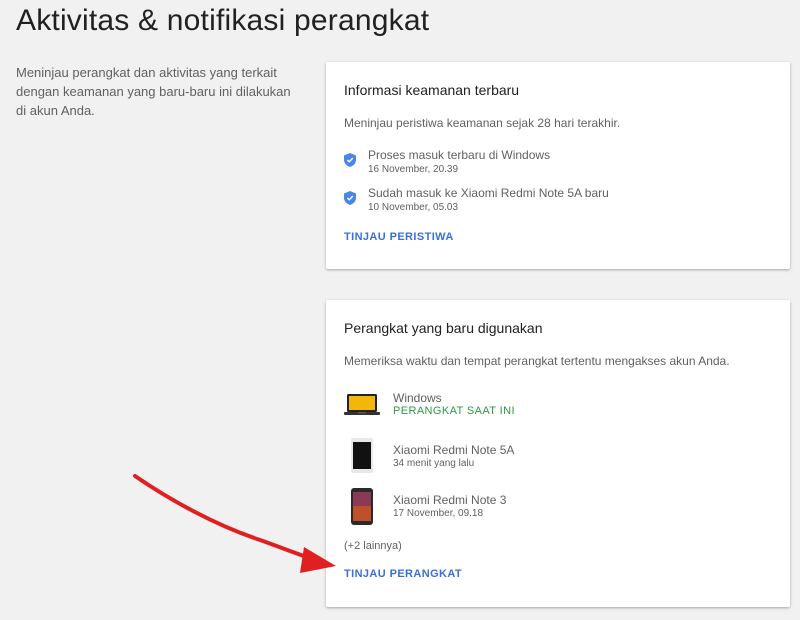  What do you see at coordinates (417, 398) in the screenshot?
I see `device-name: Windows` at bounding box center [417, 398].